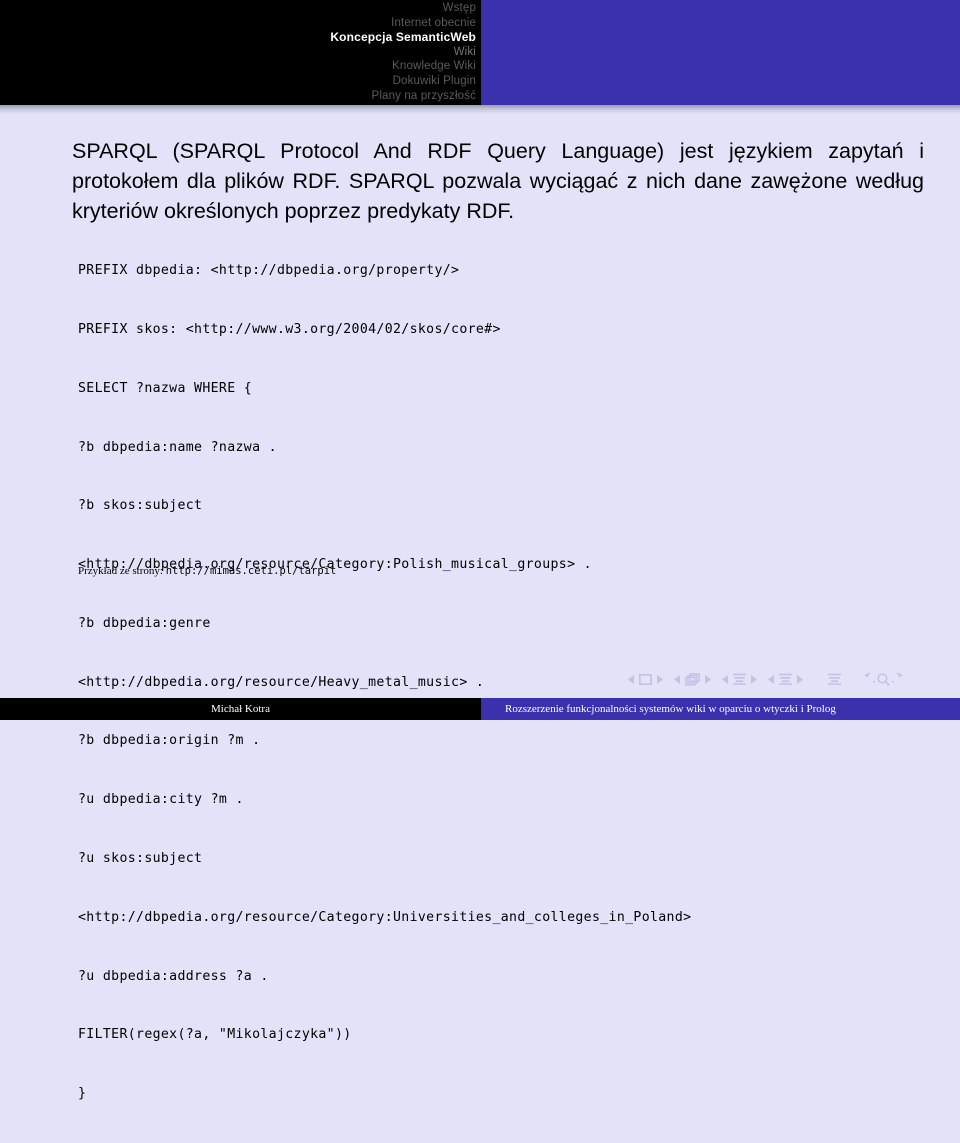  Describe the element at coordinates (165, 388) in the screenshot. I see `code-line: SELECT ?nazwa WHERE {` at that location.